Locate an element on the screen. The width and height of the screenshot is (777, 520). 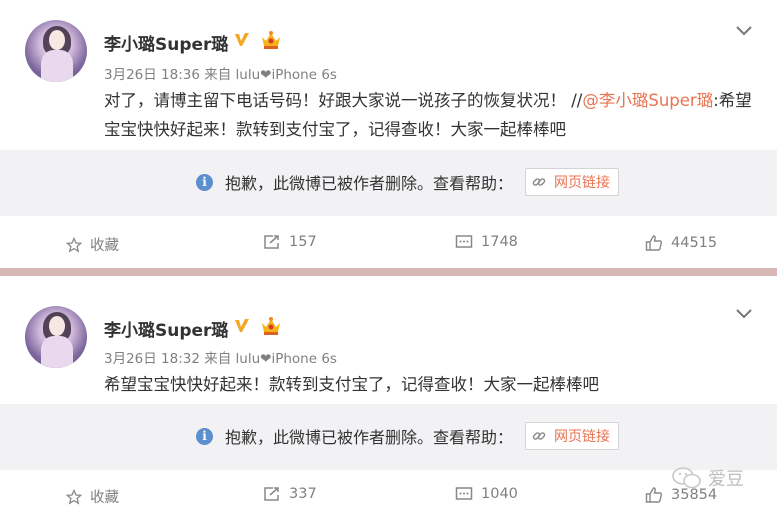
comment-count: 1748 is located at coordinates (499, 242).